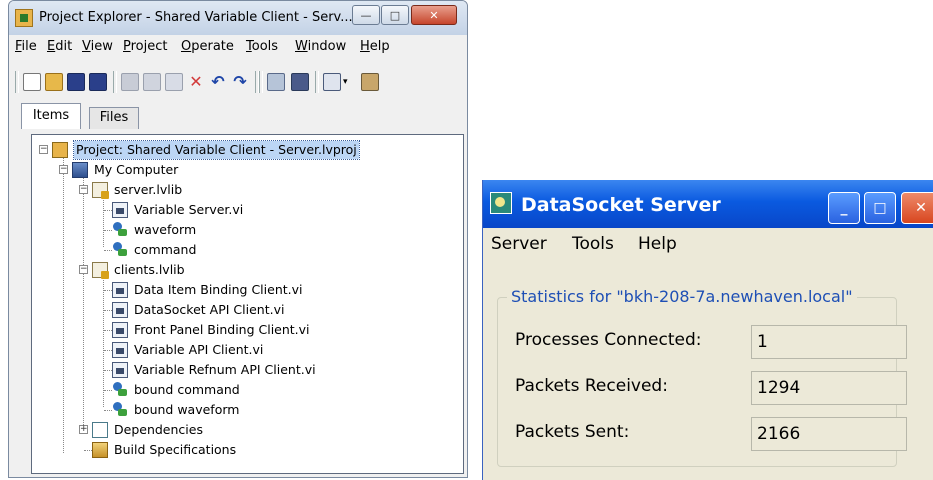 The width and height of the screenshot is (933, 480). I want to click on packets-received-label: Packets Received:, so click(591, 386).